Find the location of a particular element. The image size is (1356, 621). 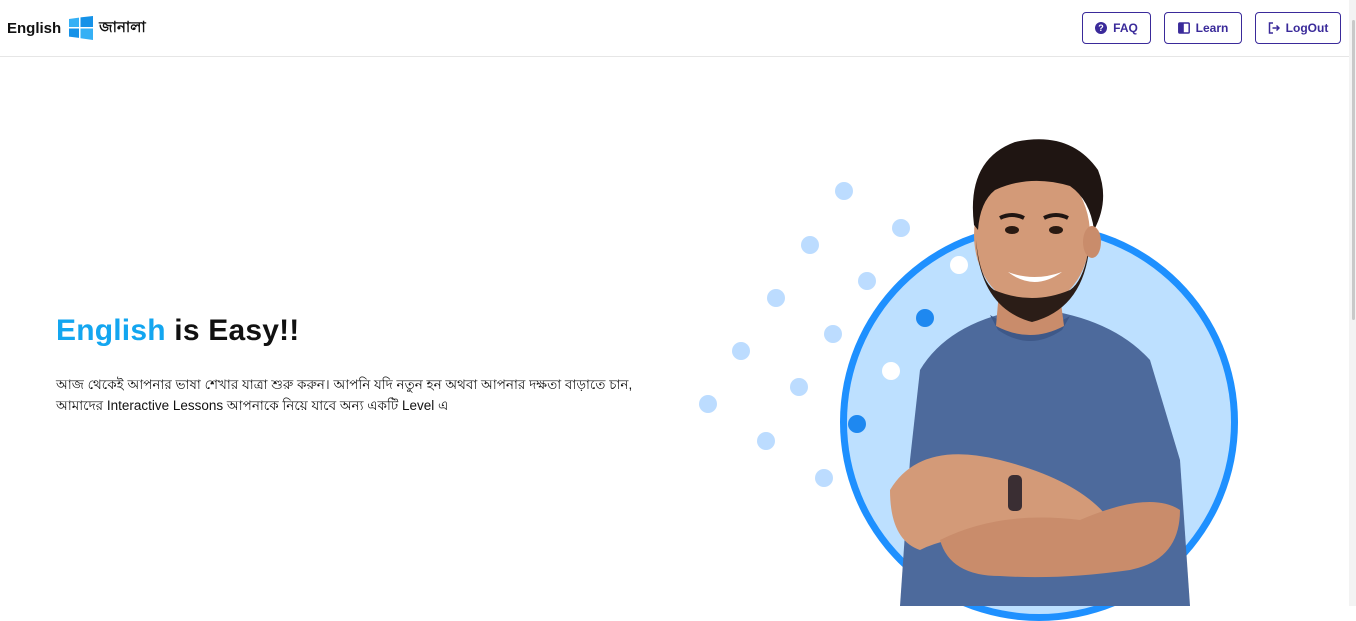

hero-title-accent: English is located at coordinates (111, 330).